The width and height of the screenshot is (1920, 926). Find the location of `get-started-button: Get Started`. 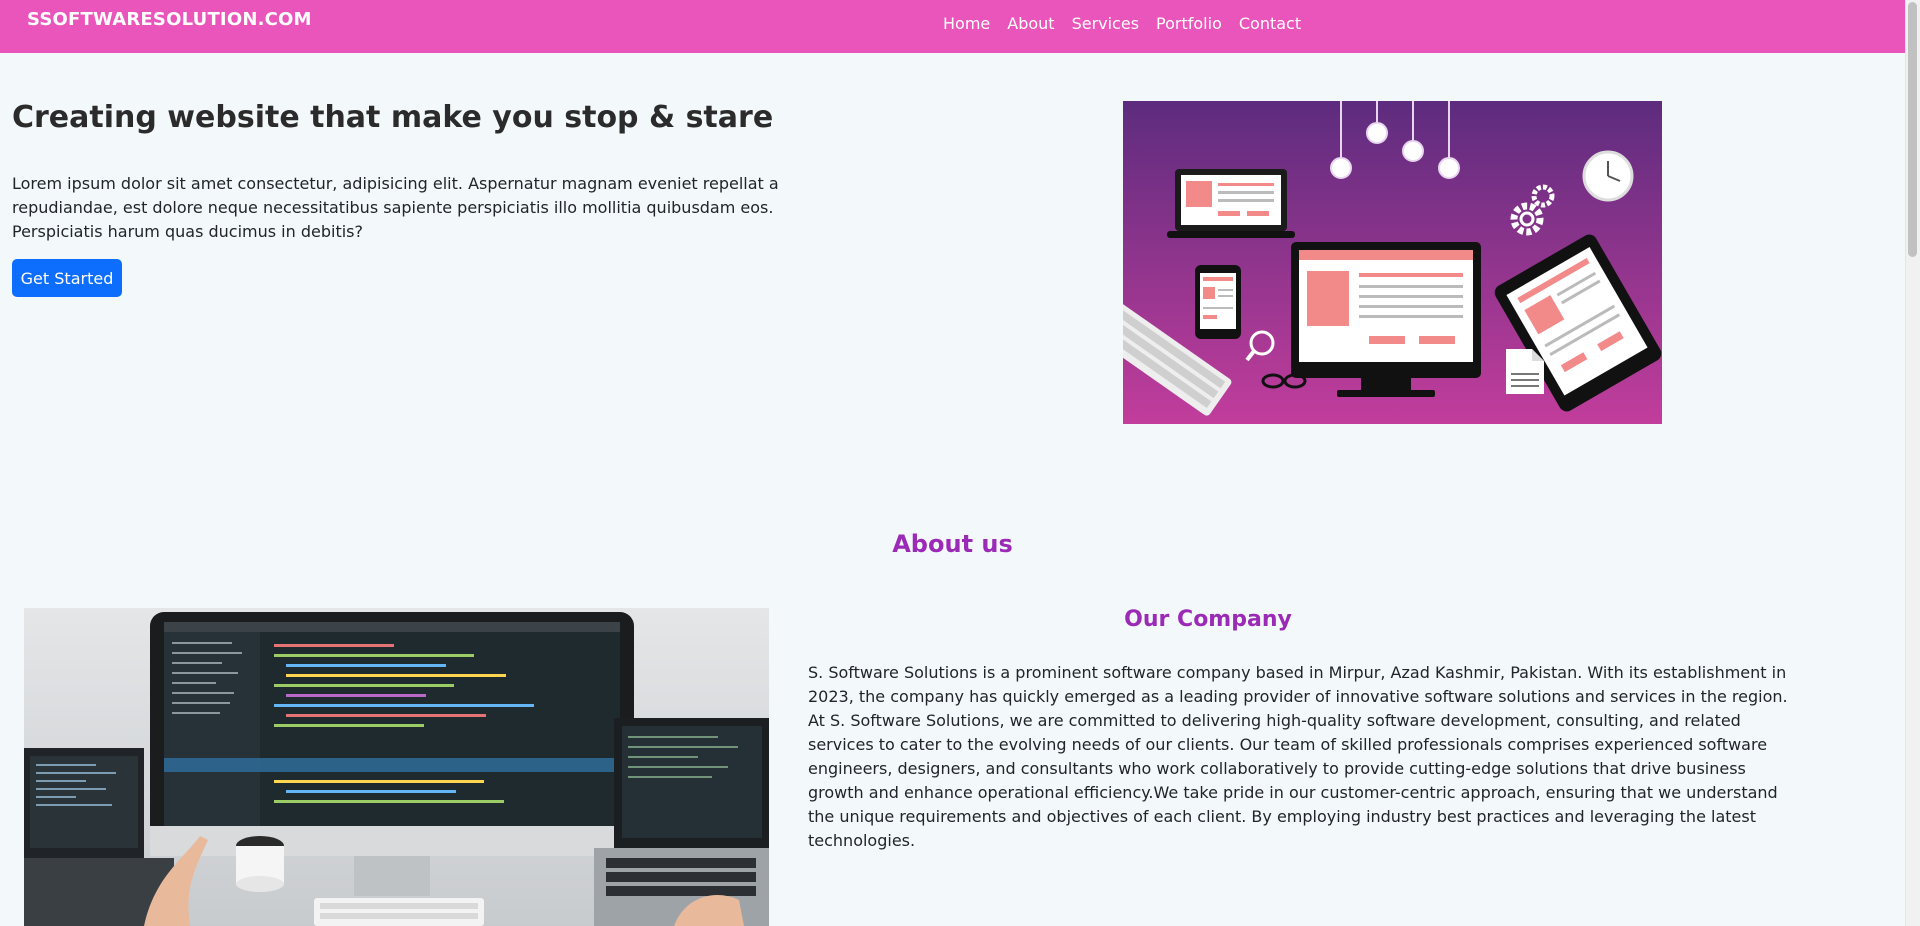

get-started-button: Get Started is located at coordinates (67, 278).